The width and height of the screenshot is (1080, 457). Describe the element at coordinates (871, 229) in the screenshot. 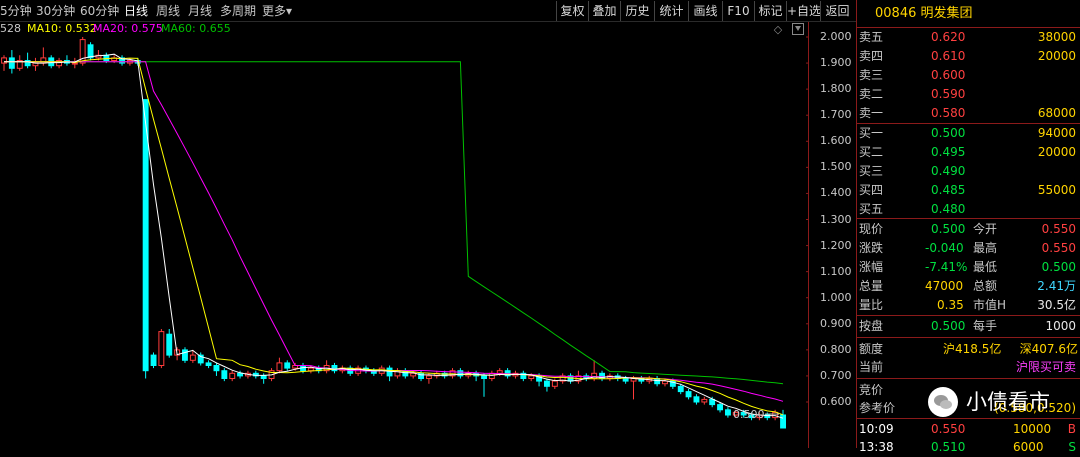

I see `stat-label: 现价` at that location.